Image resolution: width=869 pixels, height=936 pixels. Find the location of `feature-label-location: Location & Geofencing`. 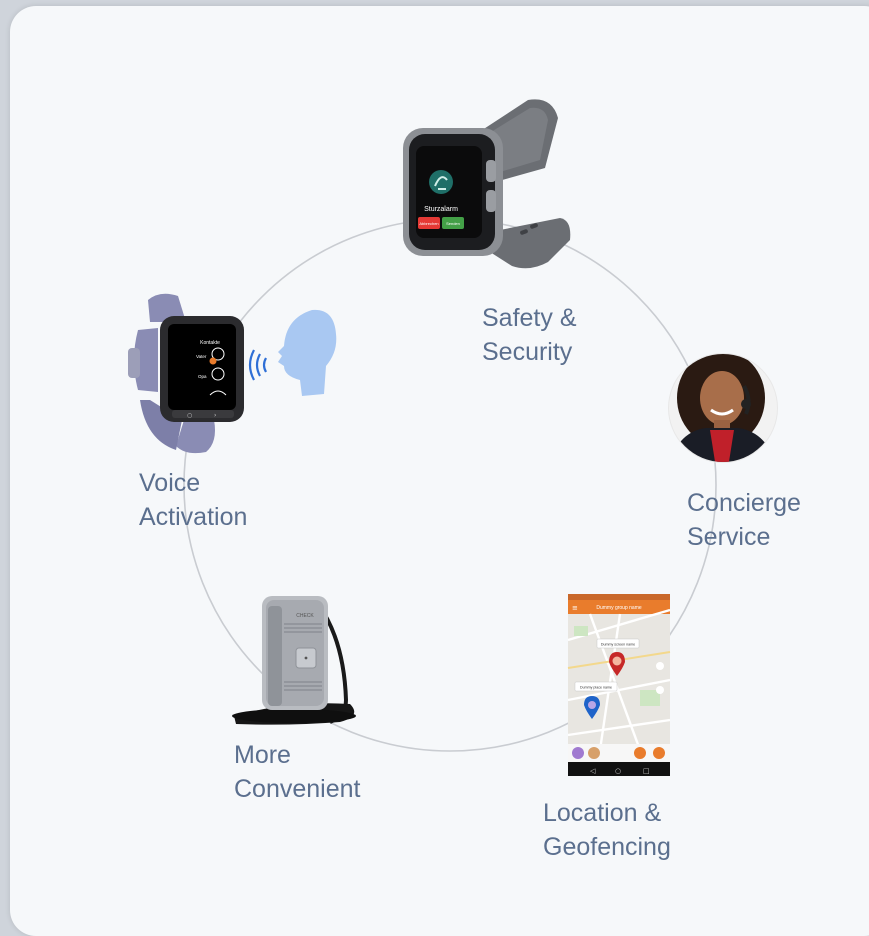

feature-label-location: Location & Geofencing is located at coordinates (607, 830).